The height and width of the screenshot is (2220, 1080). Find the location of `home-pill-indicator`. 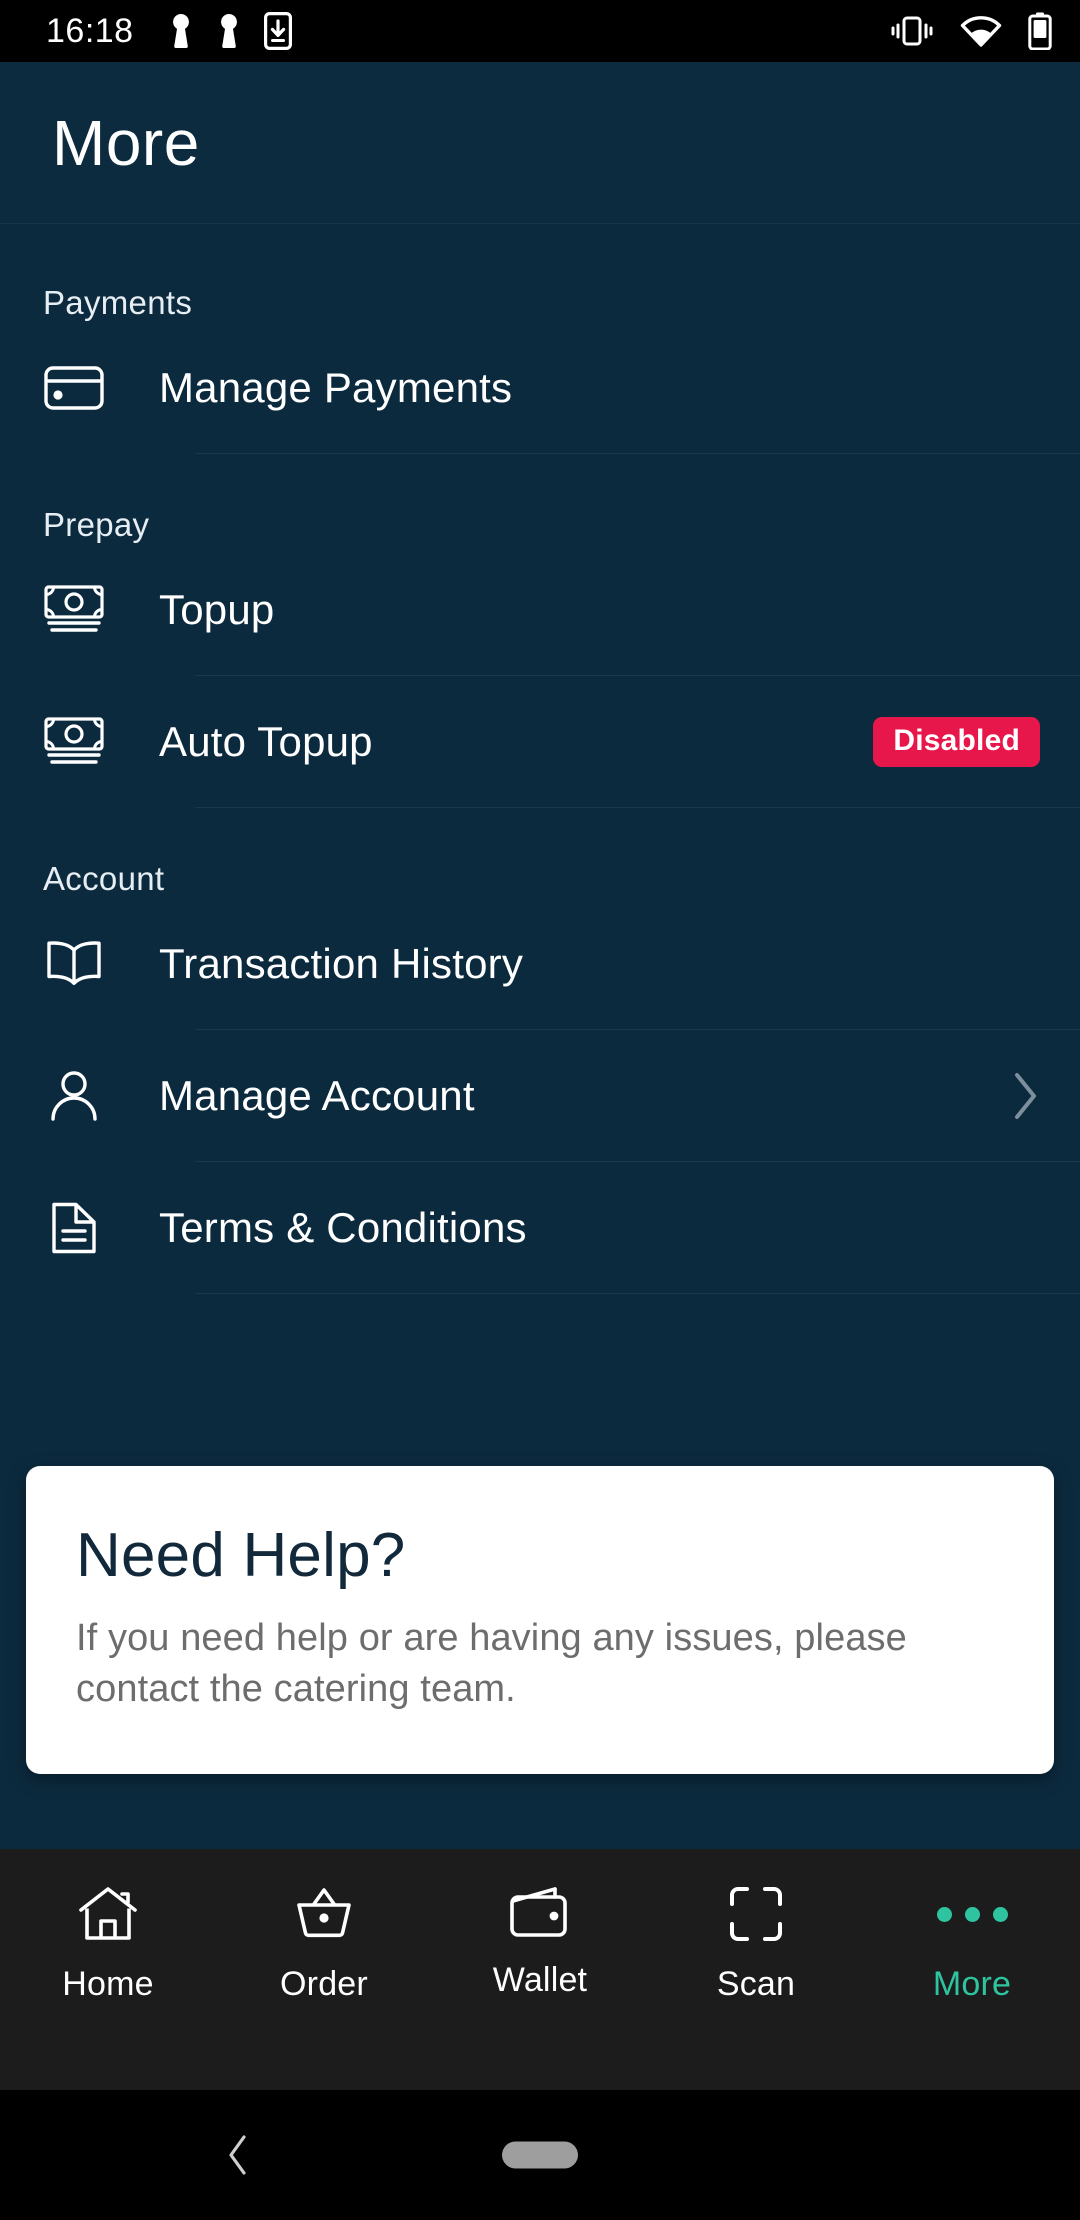

home-pill-indicator is located at coordinates (540, 2155).